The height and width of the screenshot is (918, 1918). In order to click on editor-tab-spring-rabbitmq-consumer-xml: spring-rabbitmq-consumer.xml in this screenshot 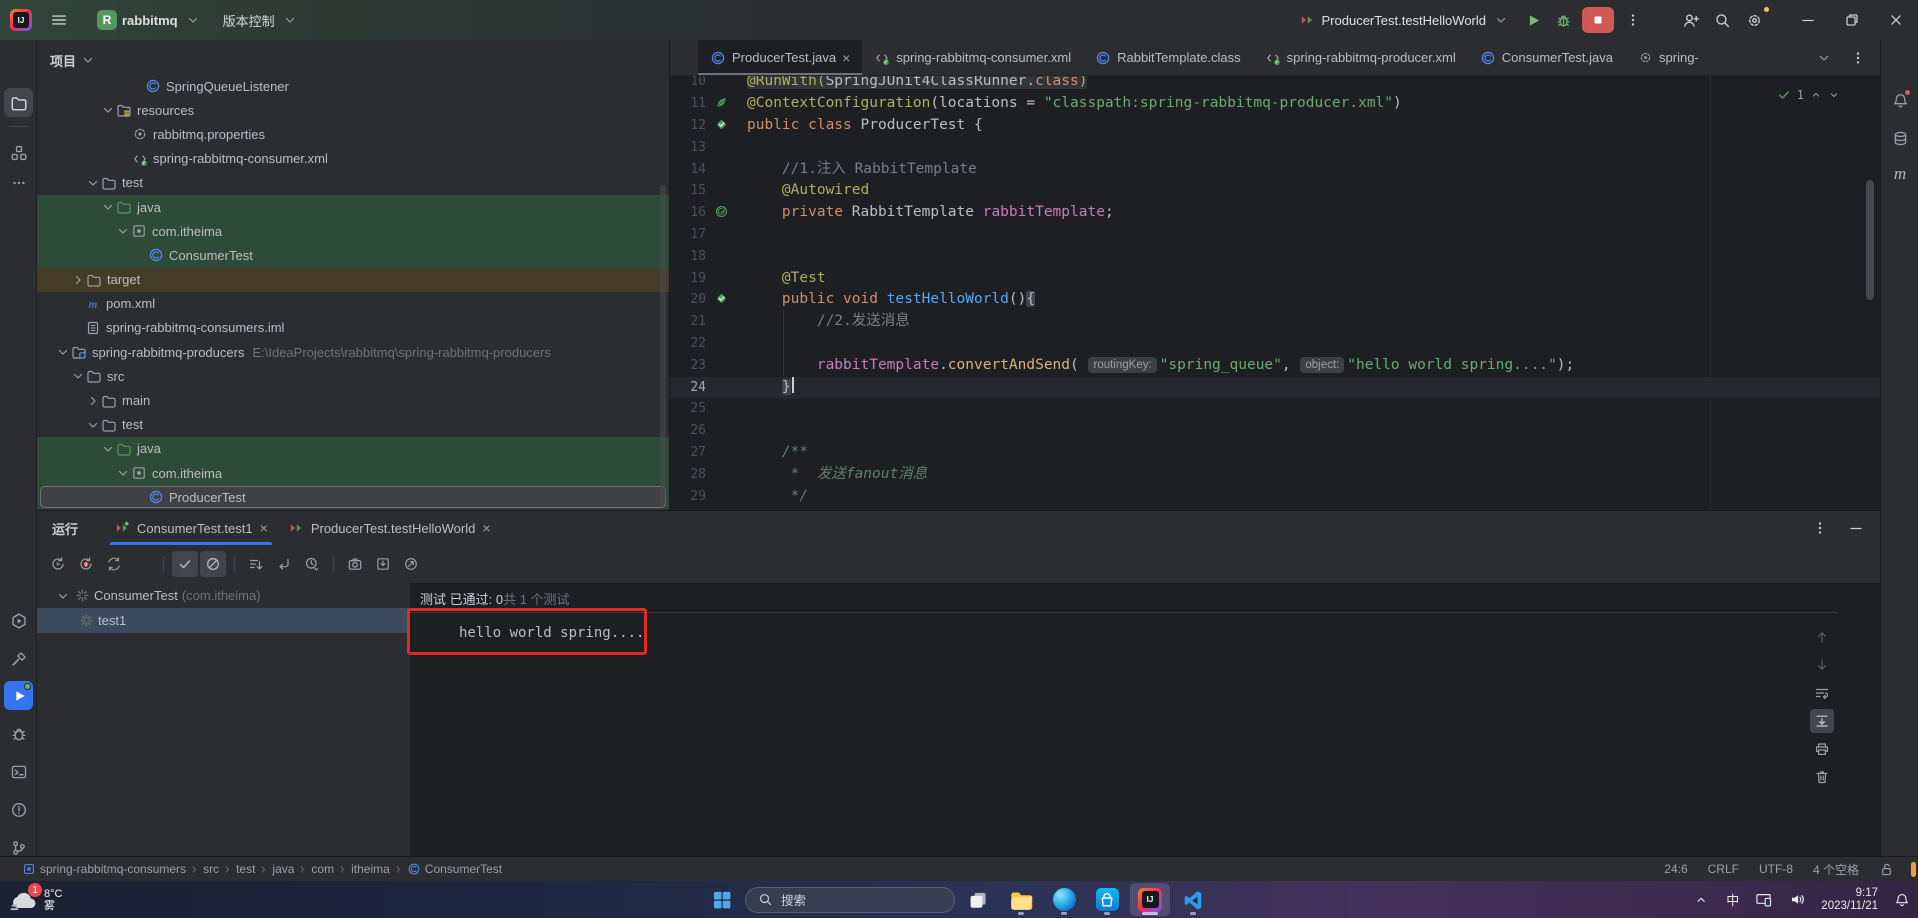, I will do `click(972, 57)`.